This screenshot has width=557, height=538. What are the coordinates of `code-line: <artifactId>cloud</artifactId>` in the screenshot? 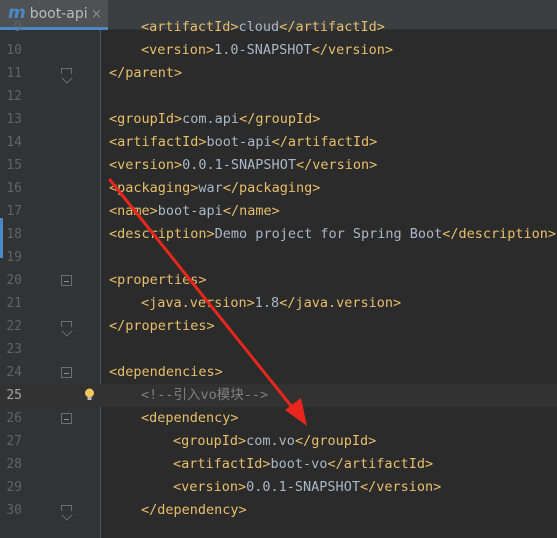 It's located at (263, 27).